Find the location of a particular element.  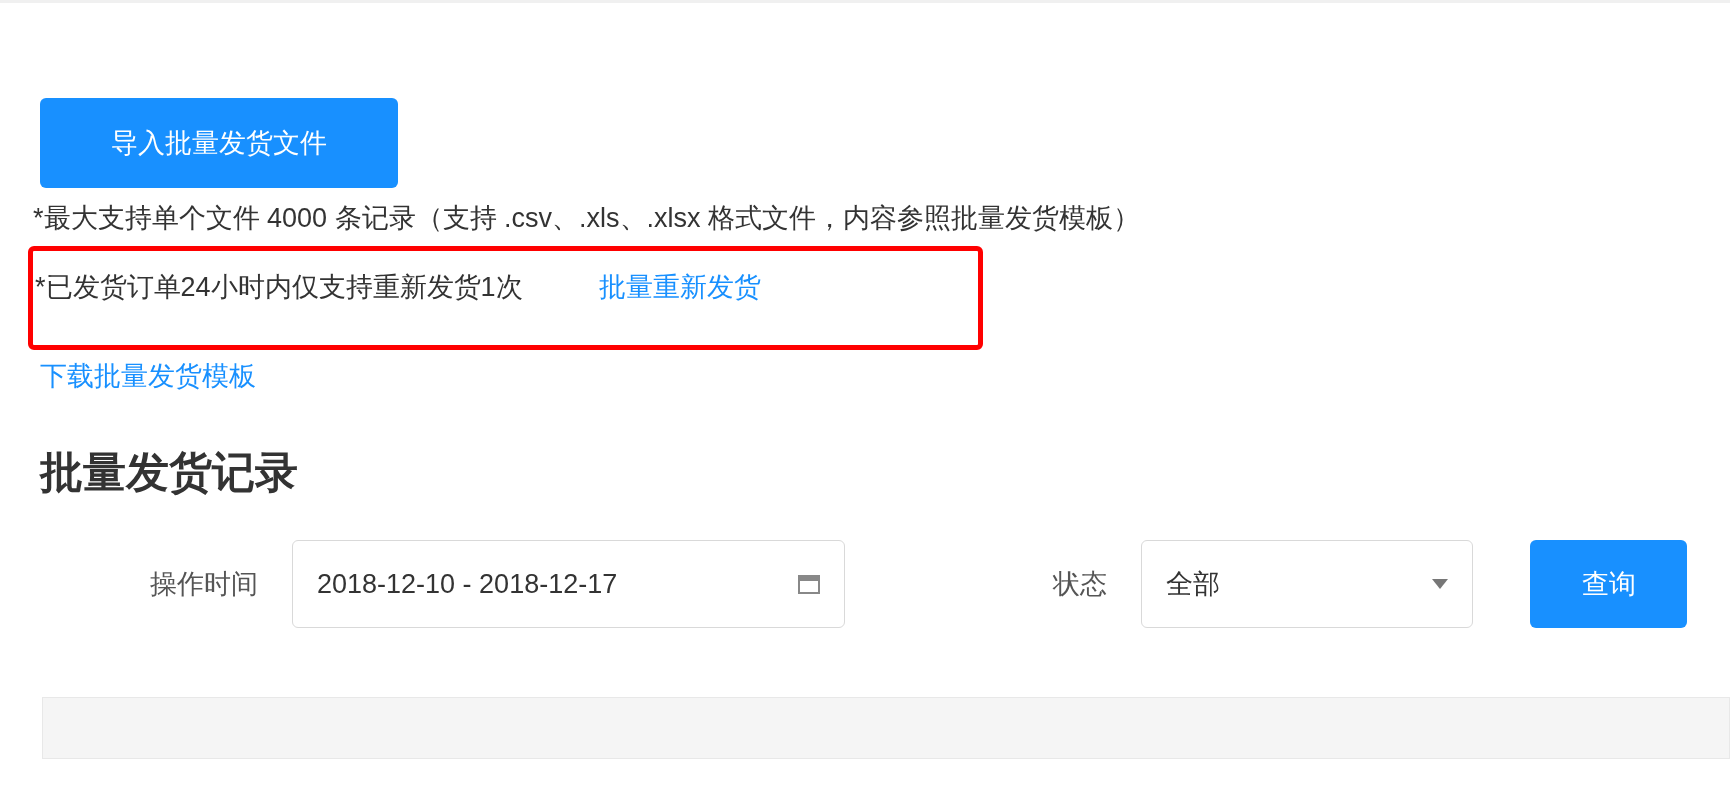

import-button: 导入批量发货文件 is located at coordinates (219, 143).